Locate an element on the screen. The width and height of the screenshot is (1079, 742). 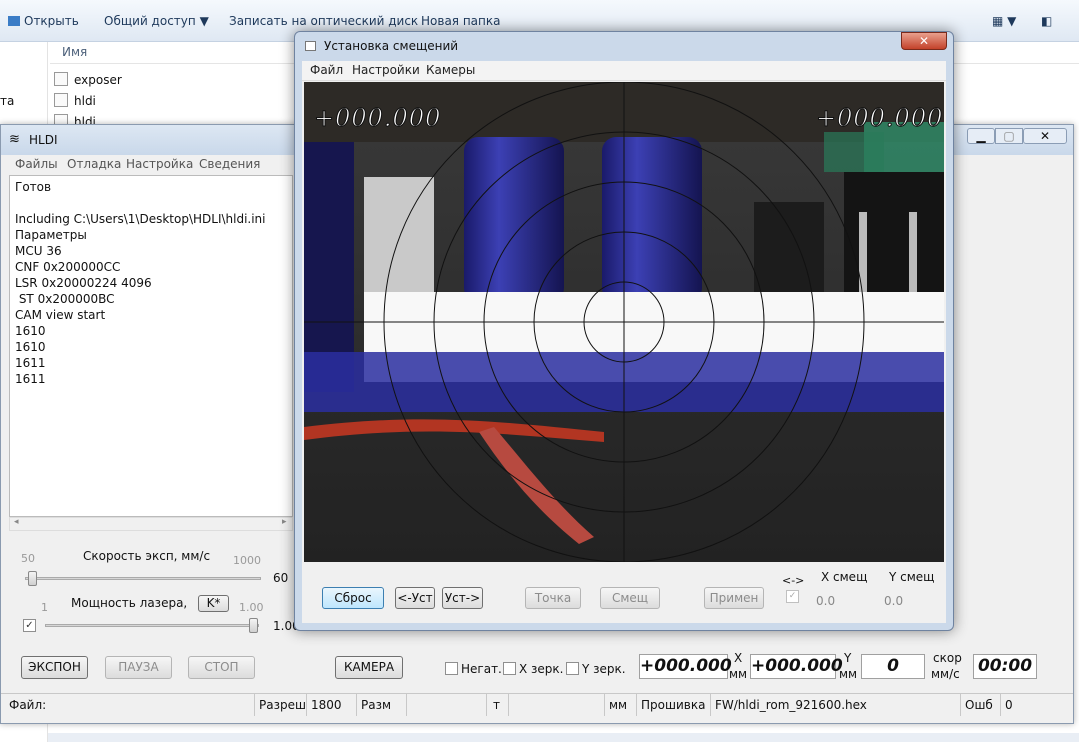
pause-button: ПАУЗА is located at coordinates (138, 667).